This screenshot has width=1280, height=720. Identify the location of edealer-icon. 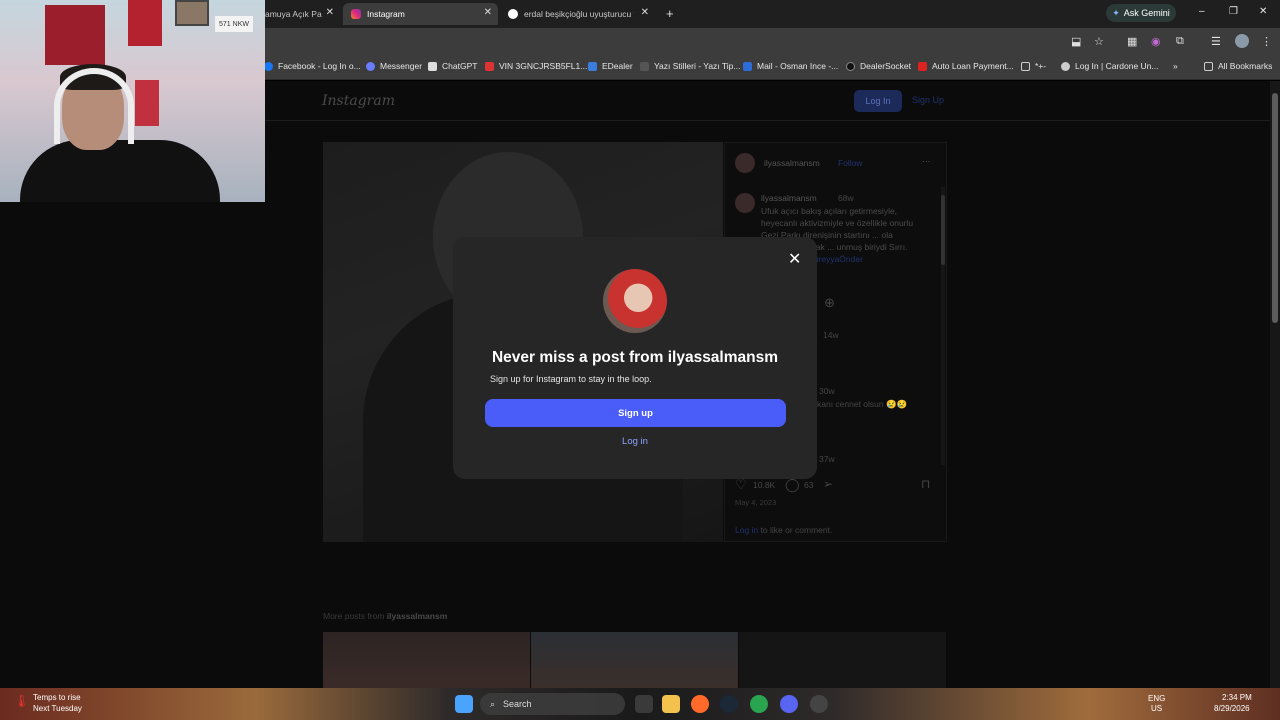
(592, 66).